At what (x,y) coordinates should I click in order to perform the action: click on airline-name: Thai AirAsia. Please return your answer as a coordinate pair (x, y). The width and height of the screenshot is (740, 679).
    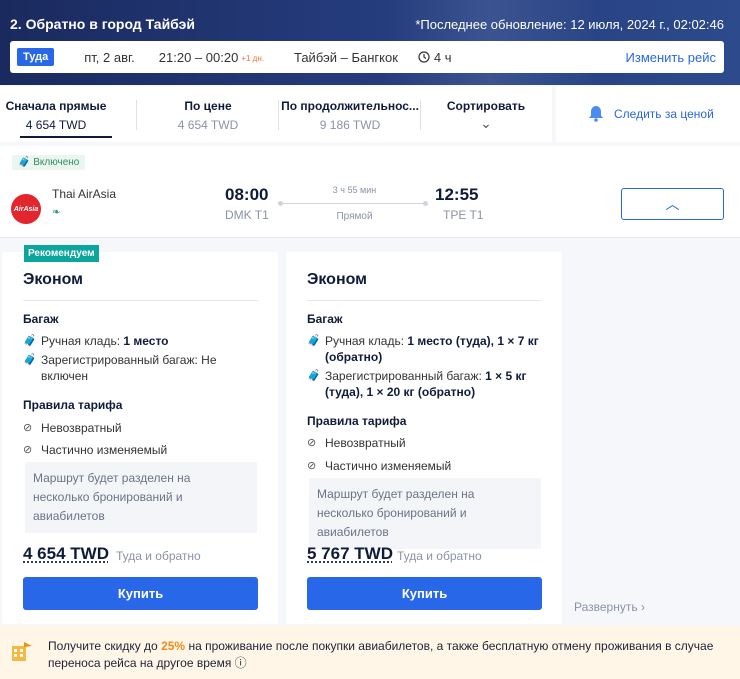
    Looking at the image, I should click on (84, 194).